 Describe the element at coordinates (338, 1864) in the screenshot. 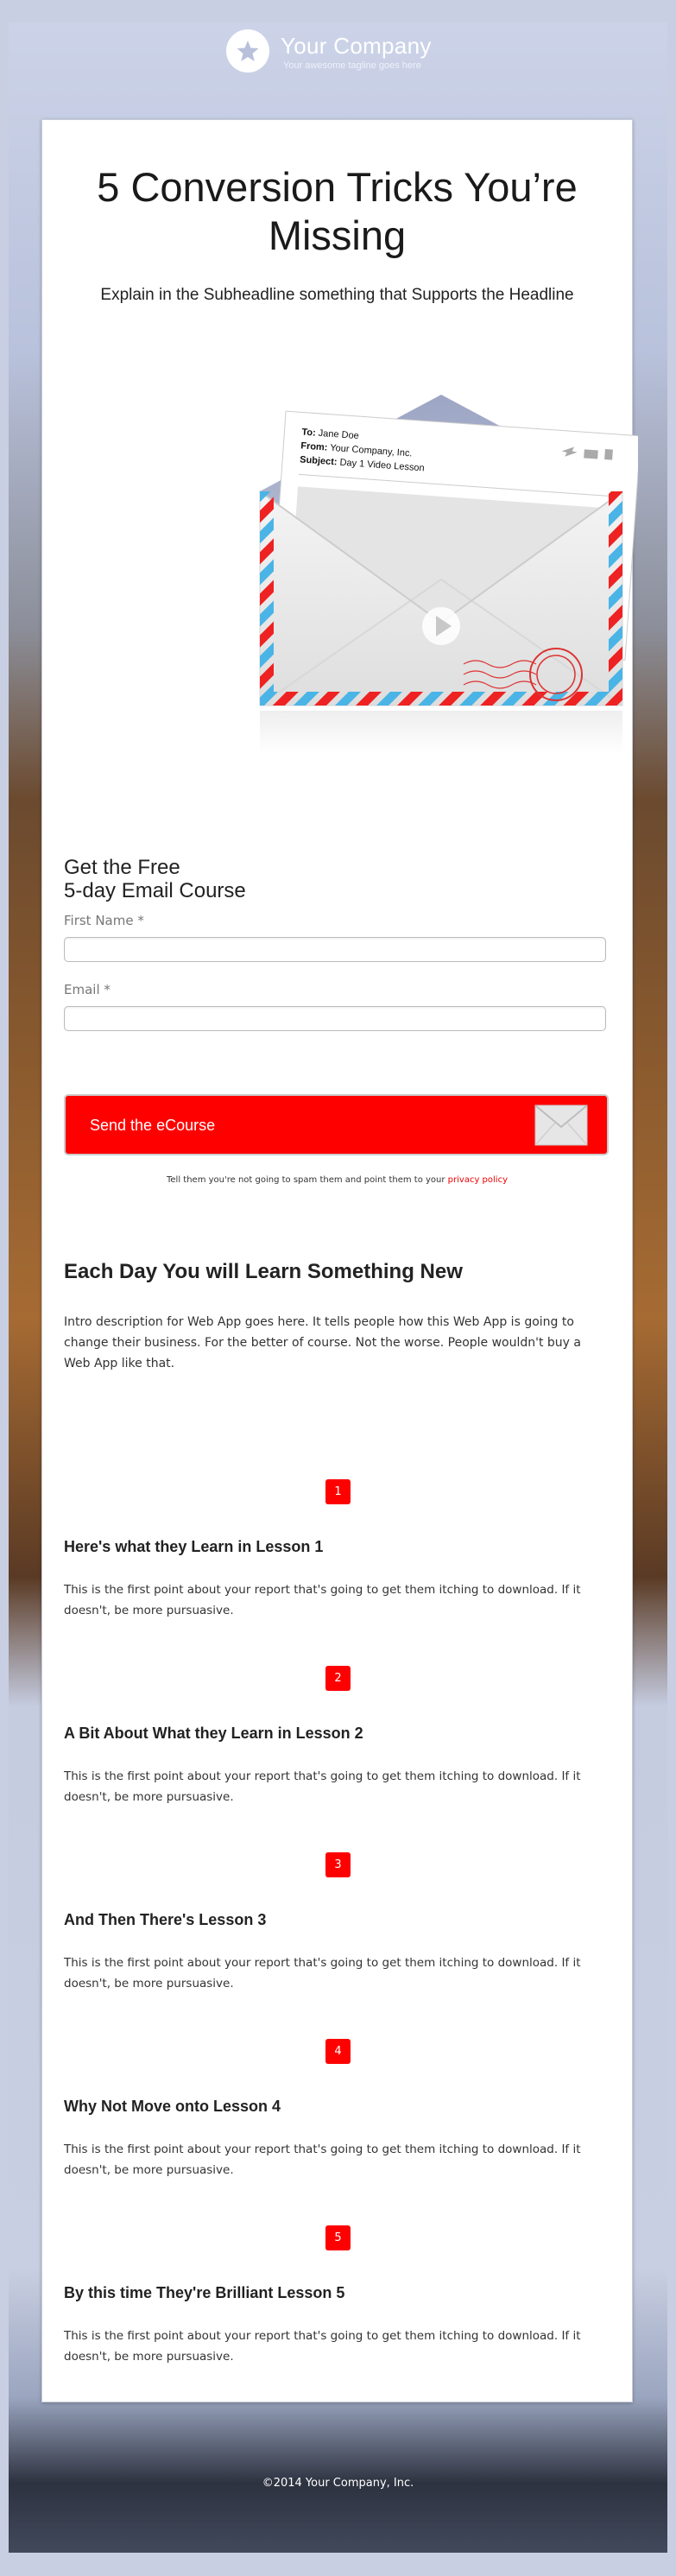

I see `lesson-number-badge: 3` at that location.